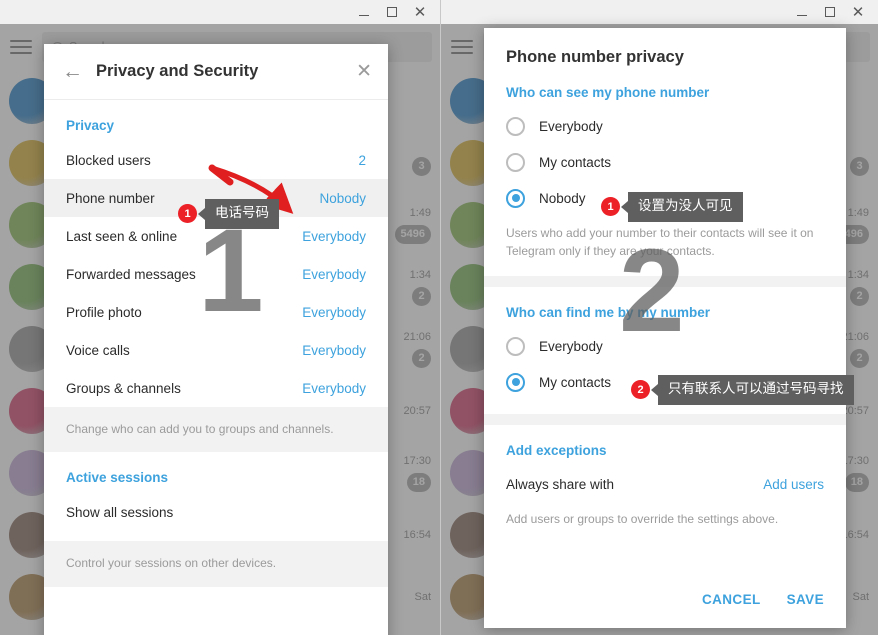 The height and width of the screenshot is (635, 878). Describe the element at coordinates (216, 512) in the screenshot. I see `show-all-sessions-row: Show all sessions` at that location.